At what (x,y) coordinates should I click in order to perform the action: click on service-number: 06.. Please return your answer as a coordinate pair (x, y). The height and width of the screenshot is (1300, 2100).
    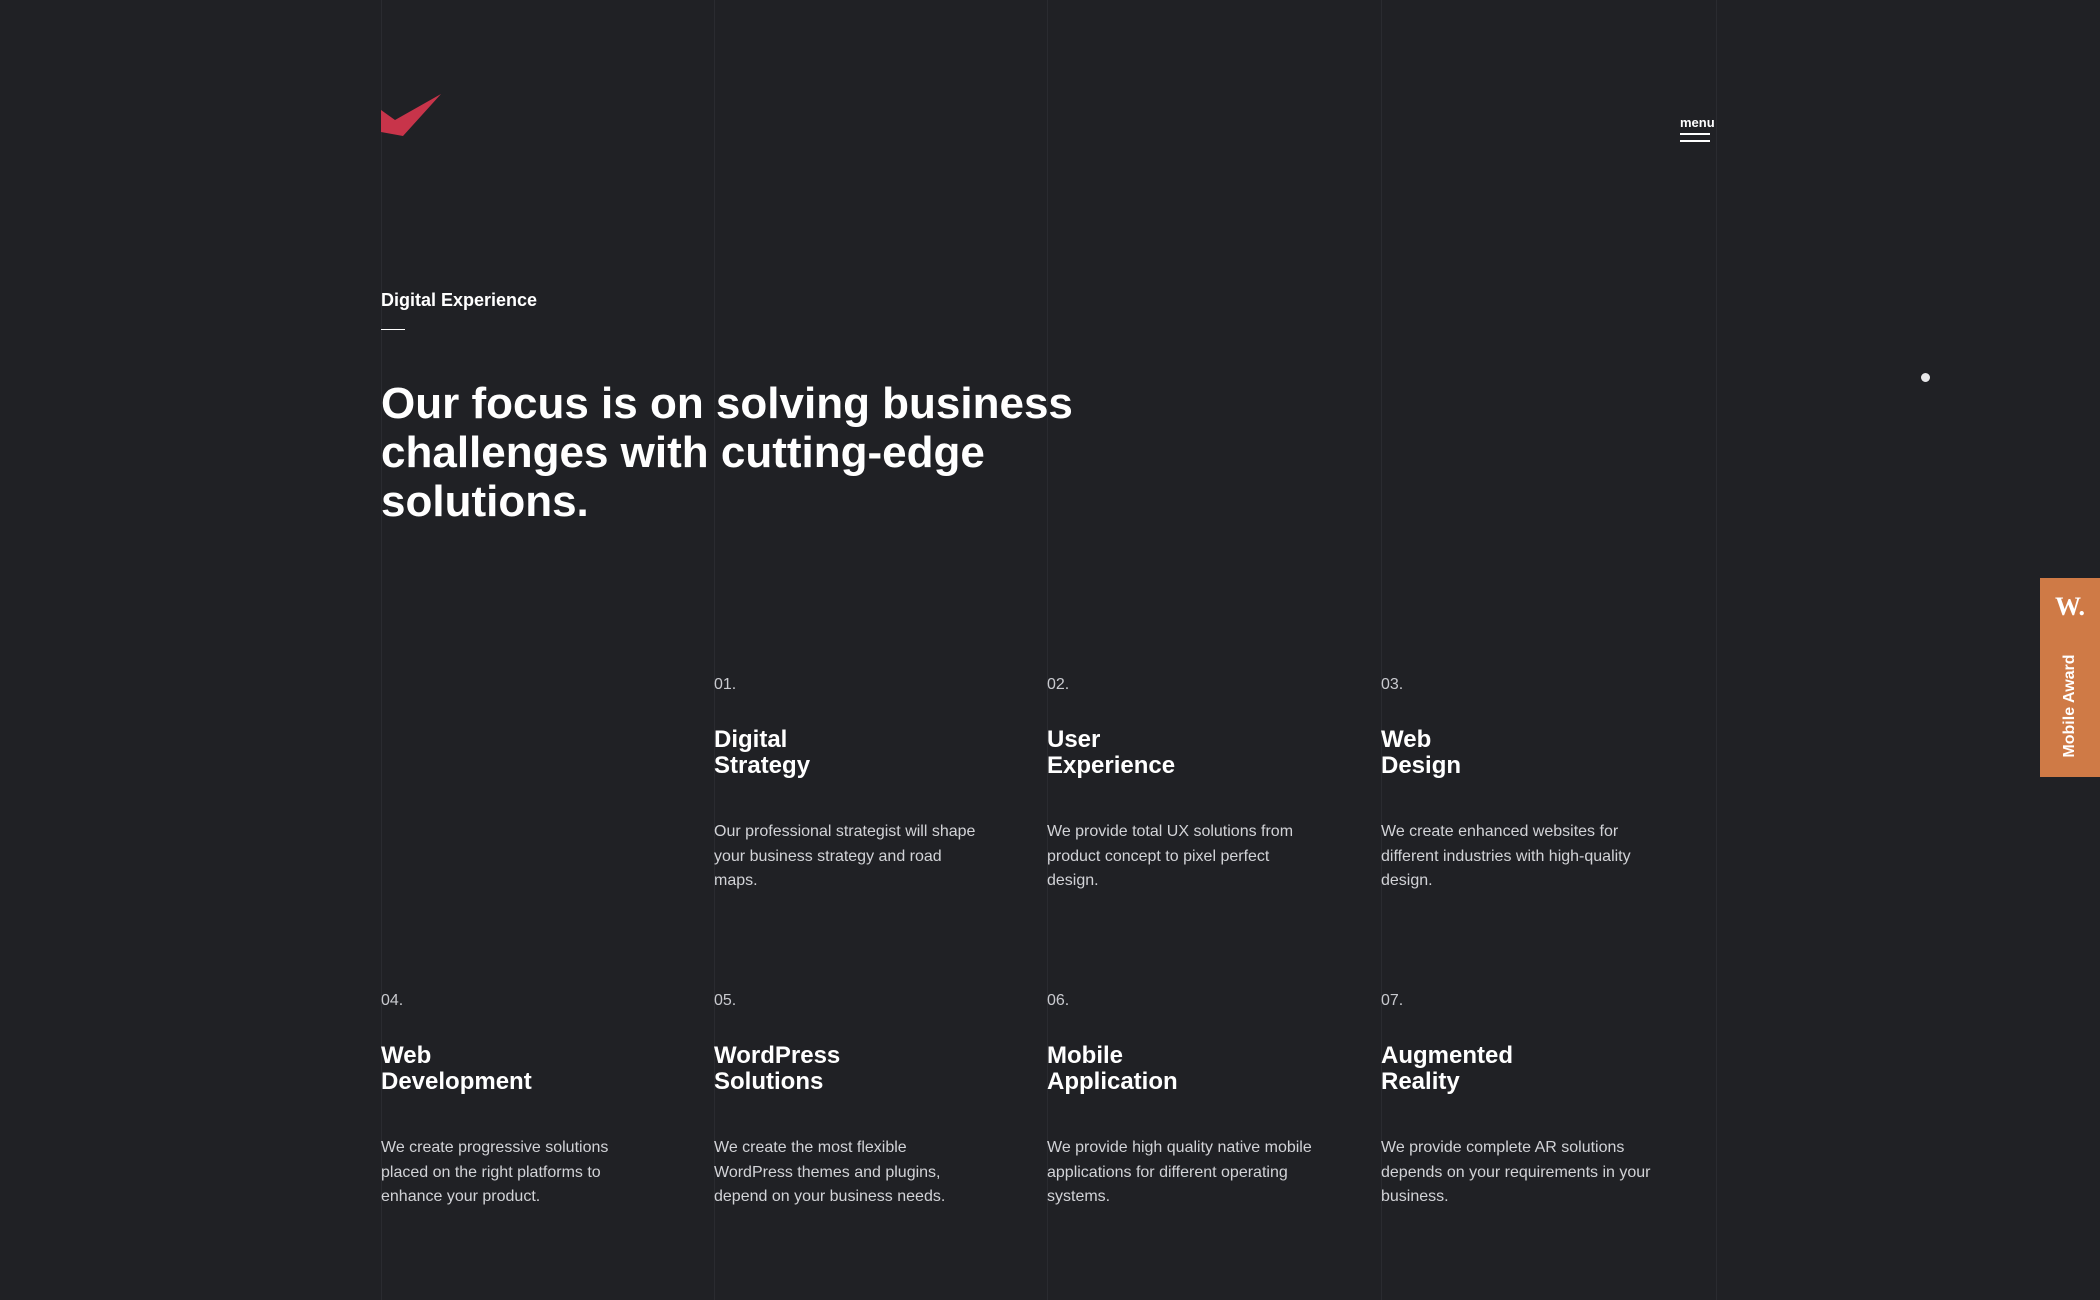
    Looking at the image, I should click on (1058, 1000).